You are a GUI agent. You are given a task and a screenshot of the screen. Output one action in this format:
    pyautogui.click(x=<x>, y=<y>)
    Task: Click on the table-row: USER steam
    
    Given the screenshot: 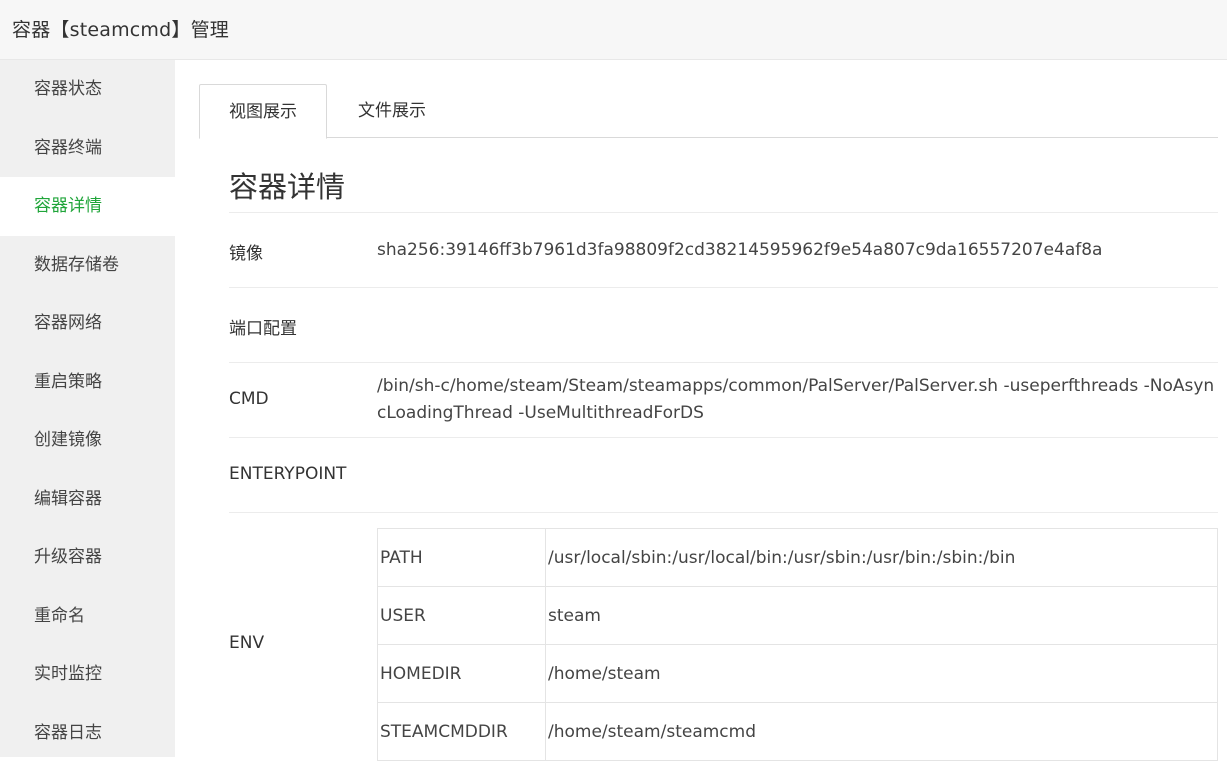 What is the action you would take?
    pyautogui.click(x=798, y=616)
    